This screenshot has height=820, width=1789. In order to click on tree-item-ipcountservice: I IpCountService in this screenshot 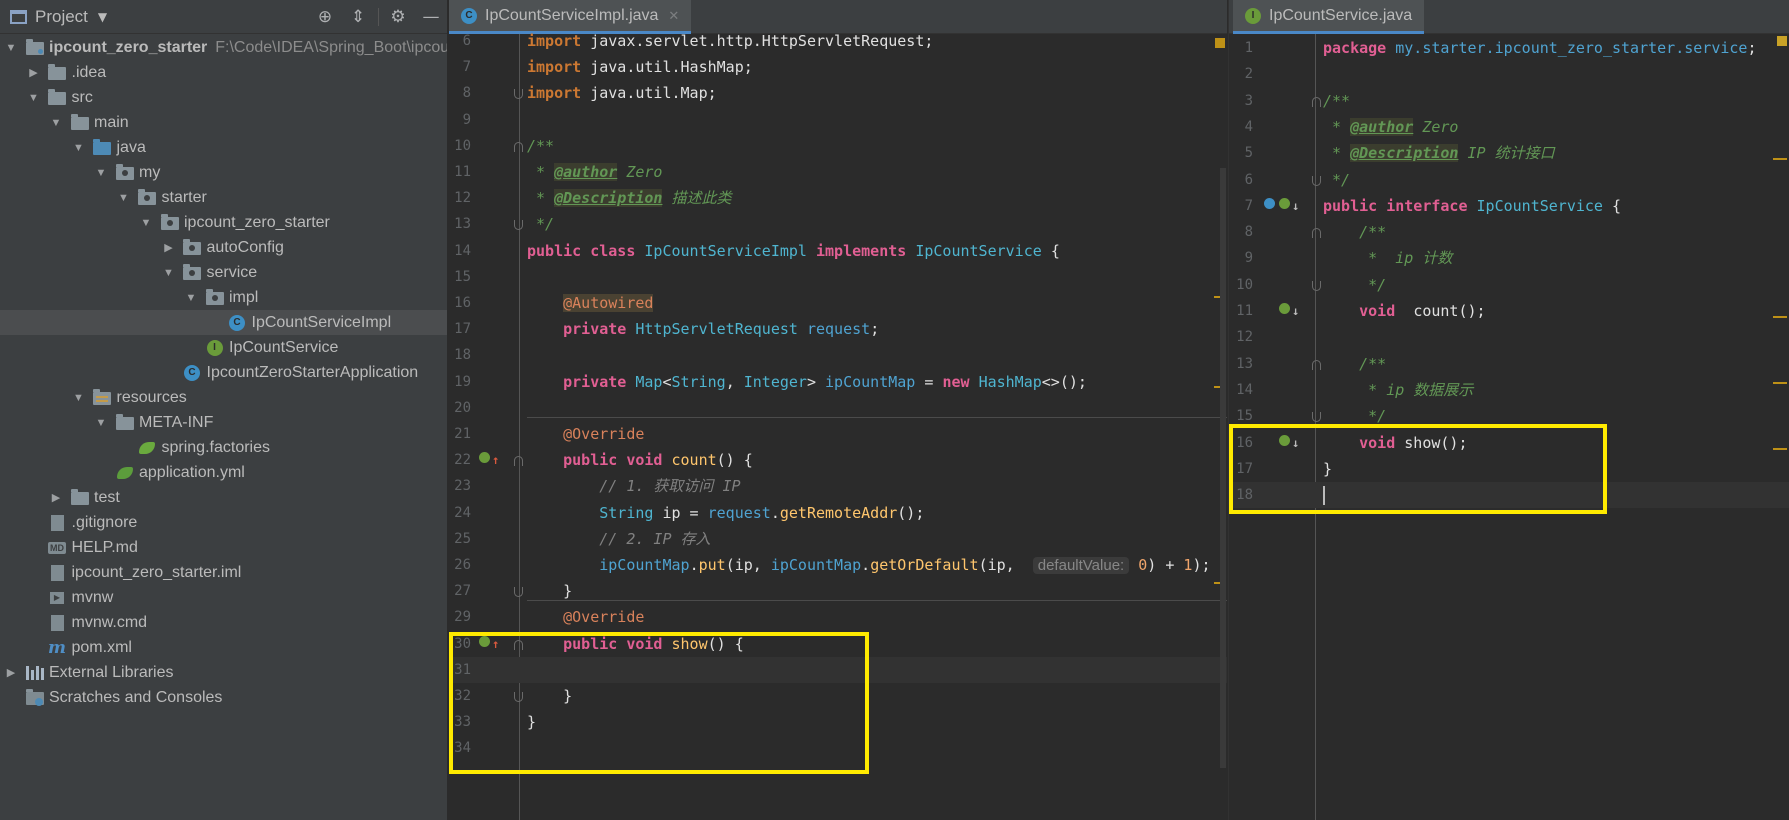, I will do `click(223, 347)`.